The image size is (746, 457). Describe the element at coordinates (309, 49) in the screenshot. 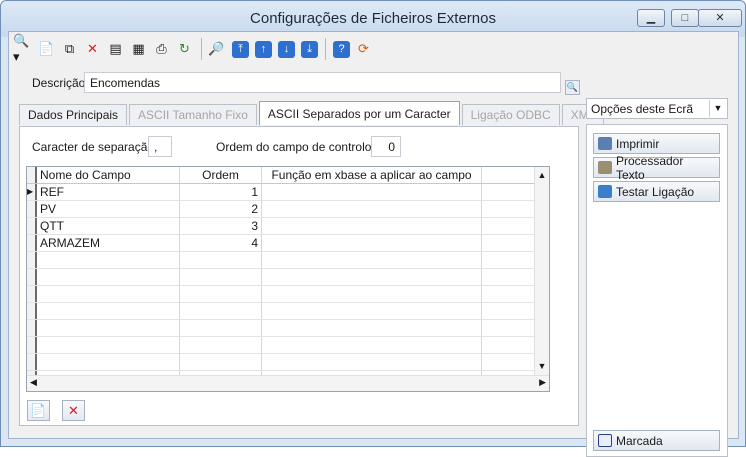

I see `last-record-icon: ⤓` at that location.